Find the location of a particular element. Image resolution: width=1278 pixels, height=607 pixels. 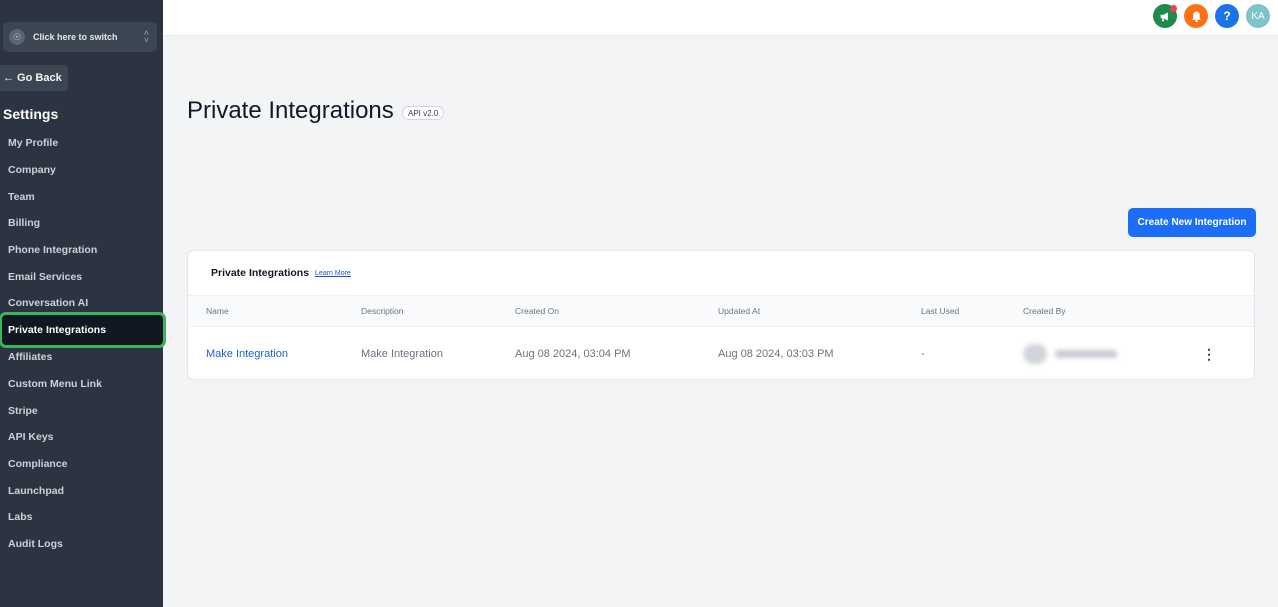

notification-dot is located at coordinates (1173, 8).